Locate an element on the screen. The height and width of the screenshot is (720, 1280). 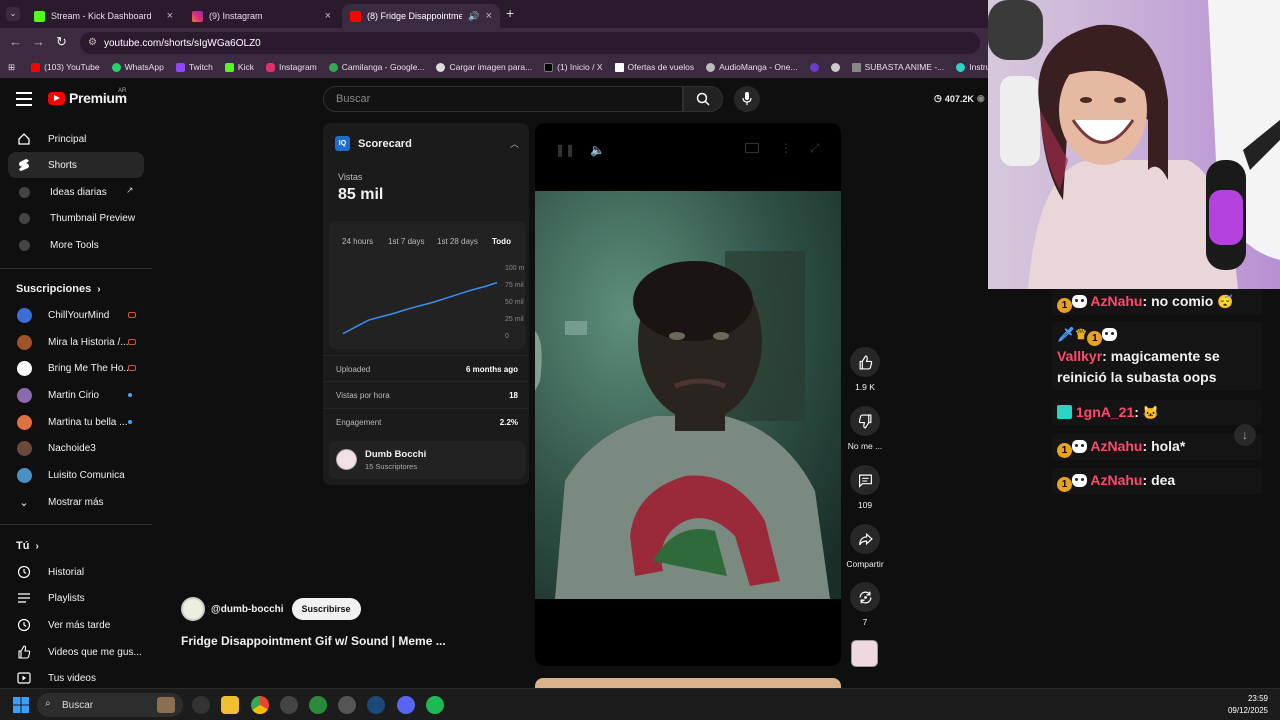
taskbar-clock: 23:59 09/12/2025 is located at coordinates (1248, 705).